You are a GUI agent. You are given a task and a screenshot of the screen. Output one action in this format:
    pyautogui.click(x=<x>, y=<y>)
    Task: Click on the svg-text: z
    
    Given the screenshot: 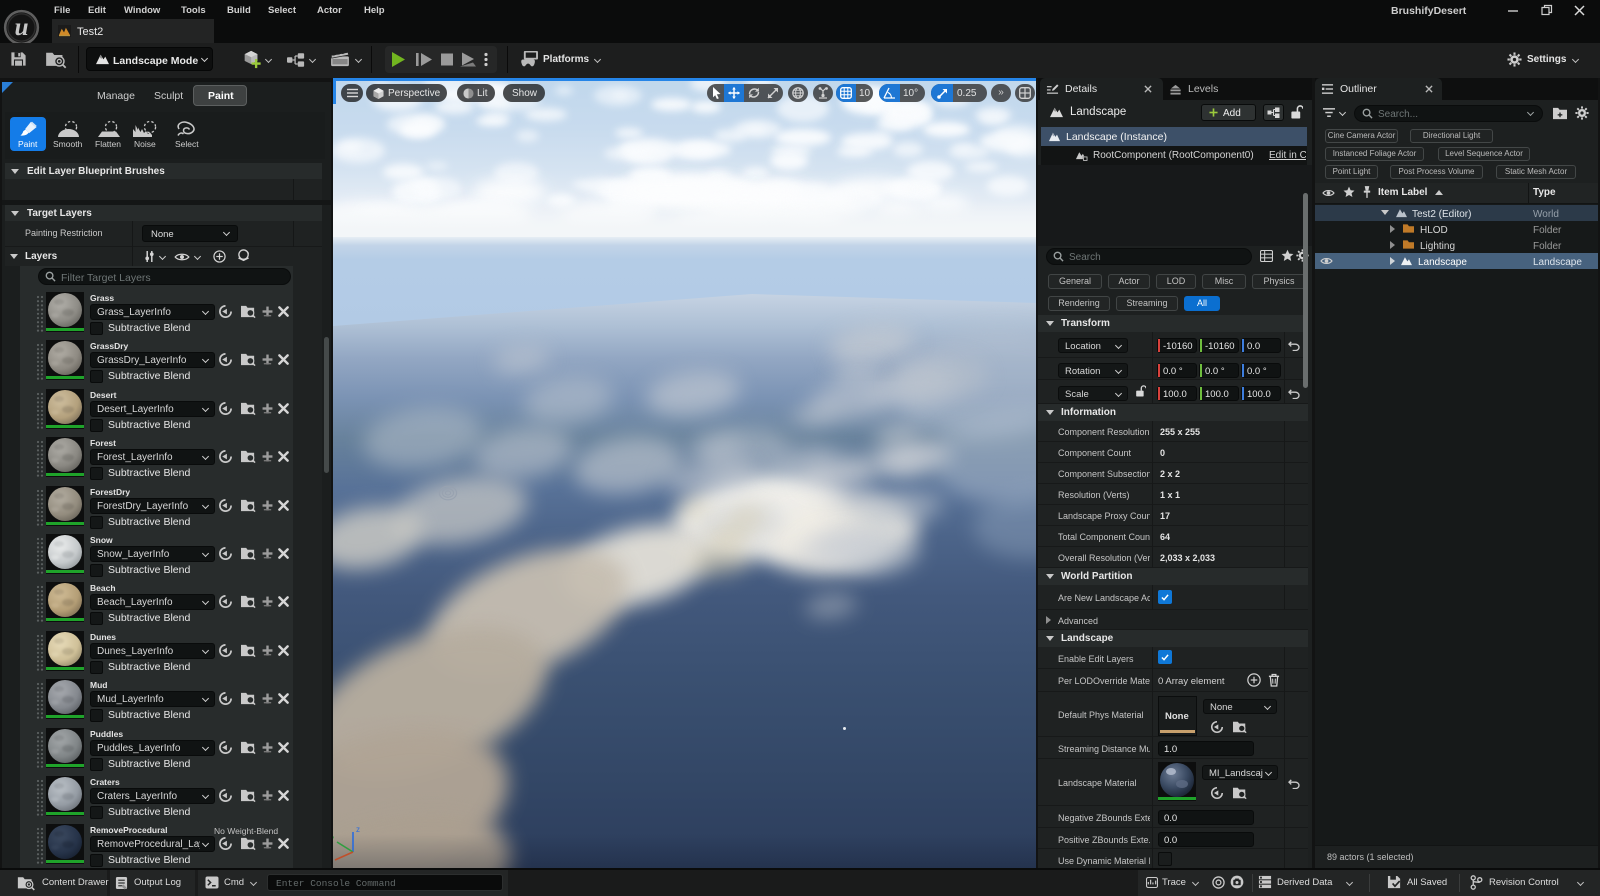 What is the action you would take?
    pyautogui.click(x=358, y=829)
    